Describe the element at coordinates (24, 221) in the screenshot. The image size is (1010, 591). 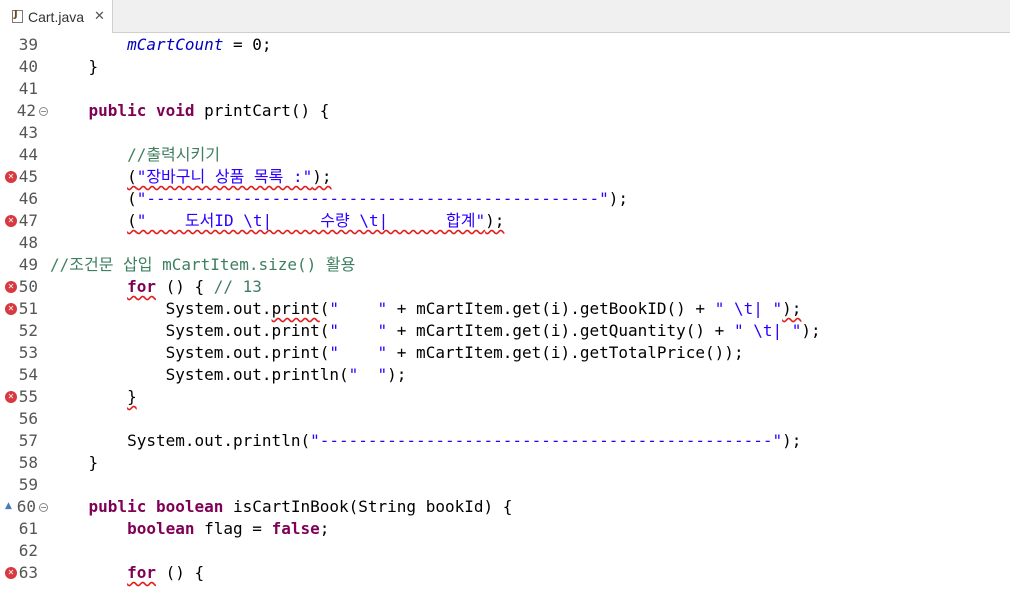
I see `line-gutter: ✕ 47` at that location.